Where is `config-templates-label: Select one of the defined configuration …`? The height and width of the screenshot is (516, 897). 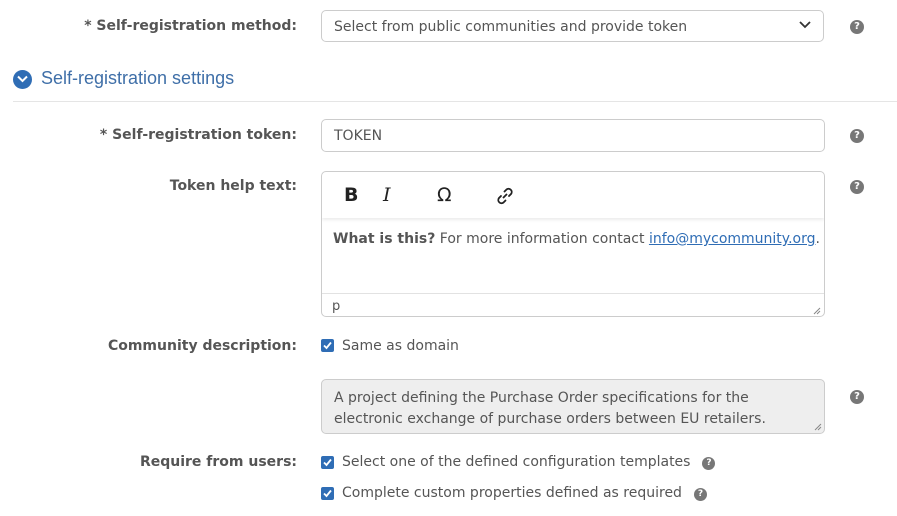 config-templates-label: Select one of the defined configuration … is located at coordinates (529, 462).